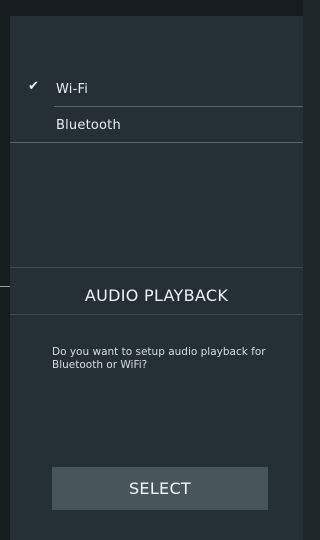 The height and width of the screenshot is (540, 320). What do you see at coordinates (33, 86) in the screenshot?
I see `checkmark-icon: ✔` at bounding box center [33, 86].